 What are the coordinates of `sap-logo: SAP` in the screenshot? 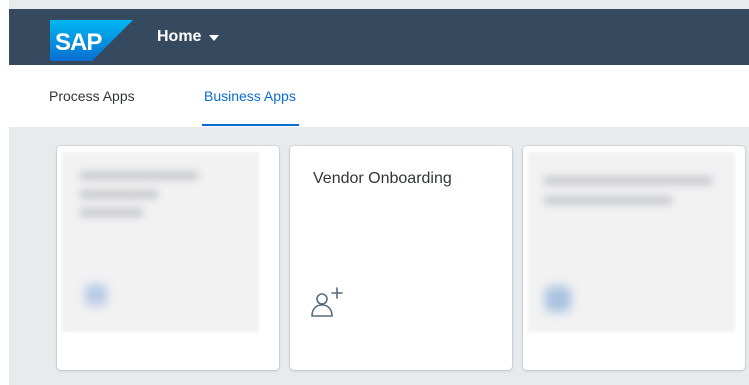 It's located at (91, 40).